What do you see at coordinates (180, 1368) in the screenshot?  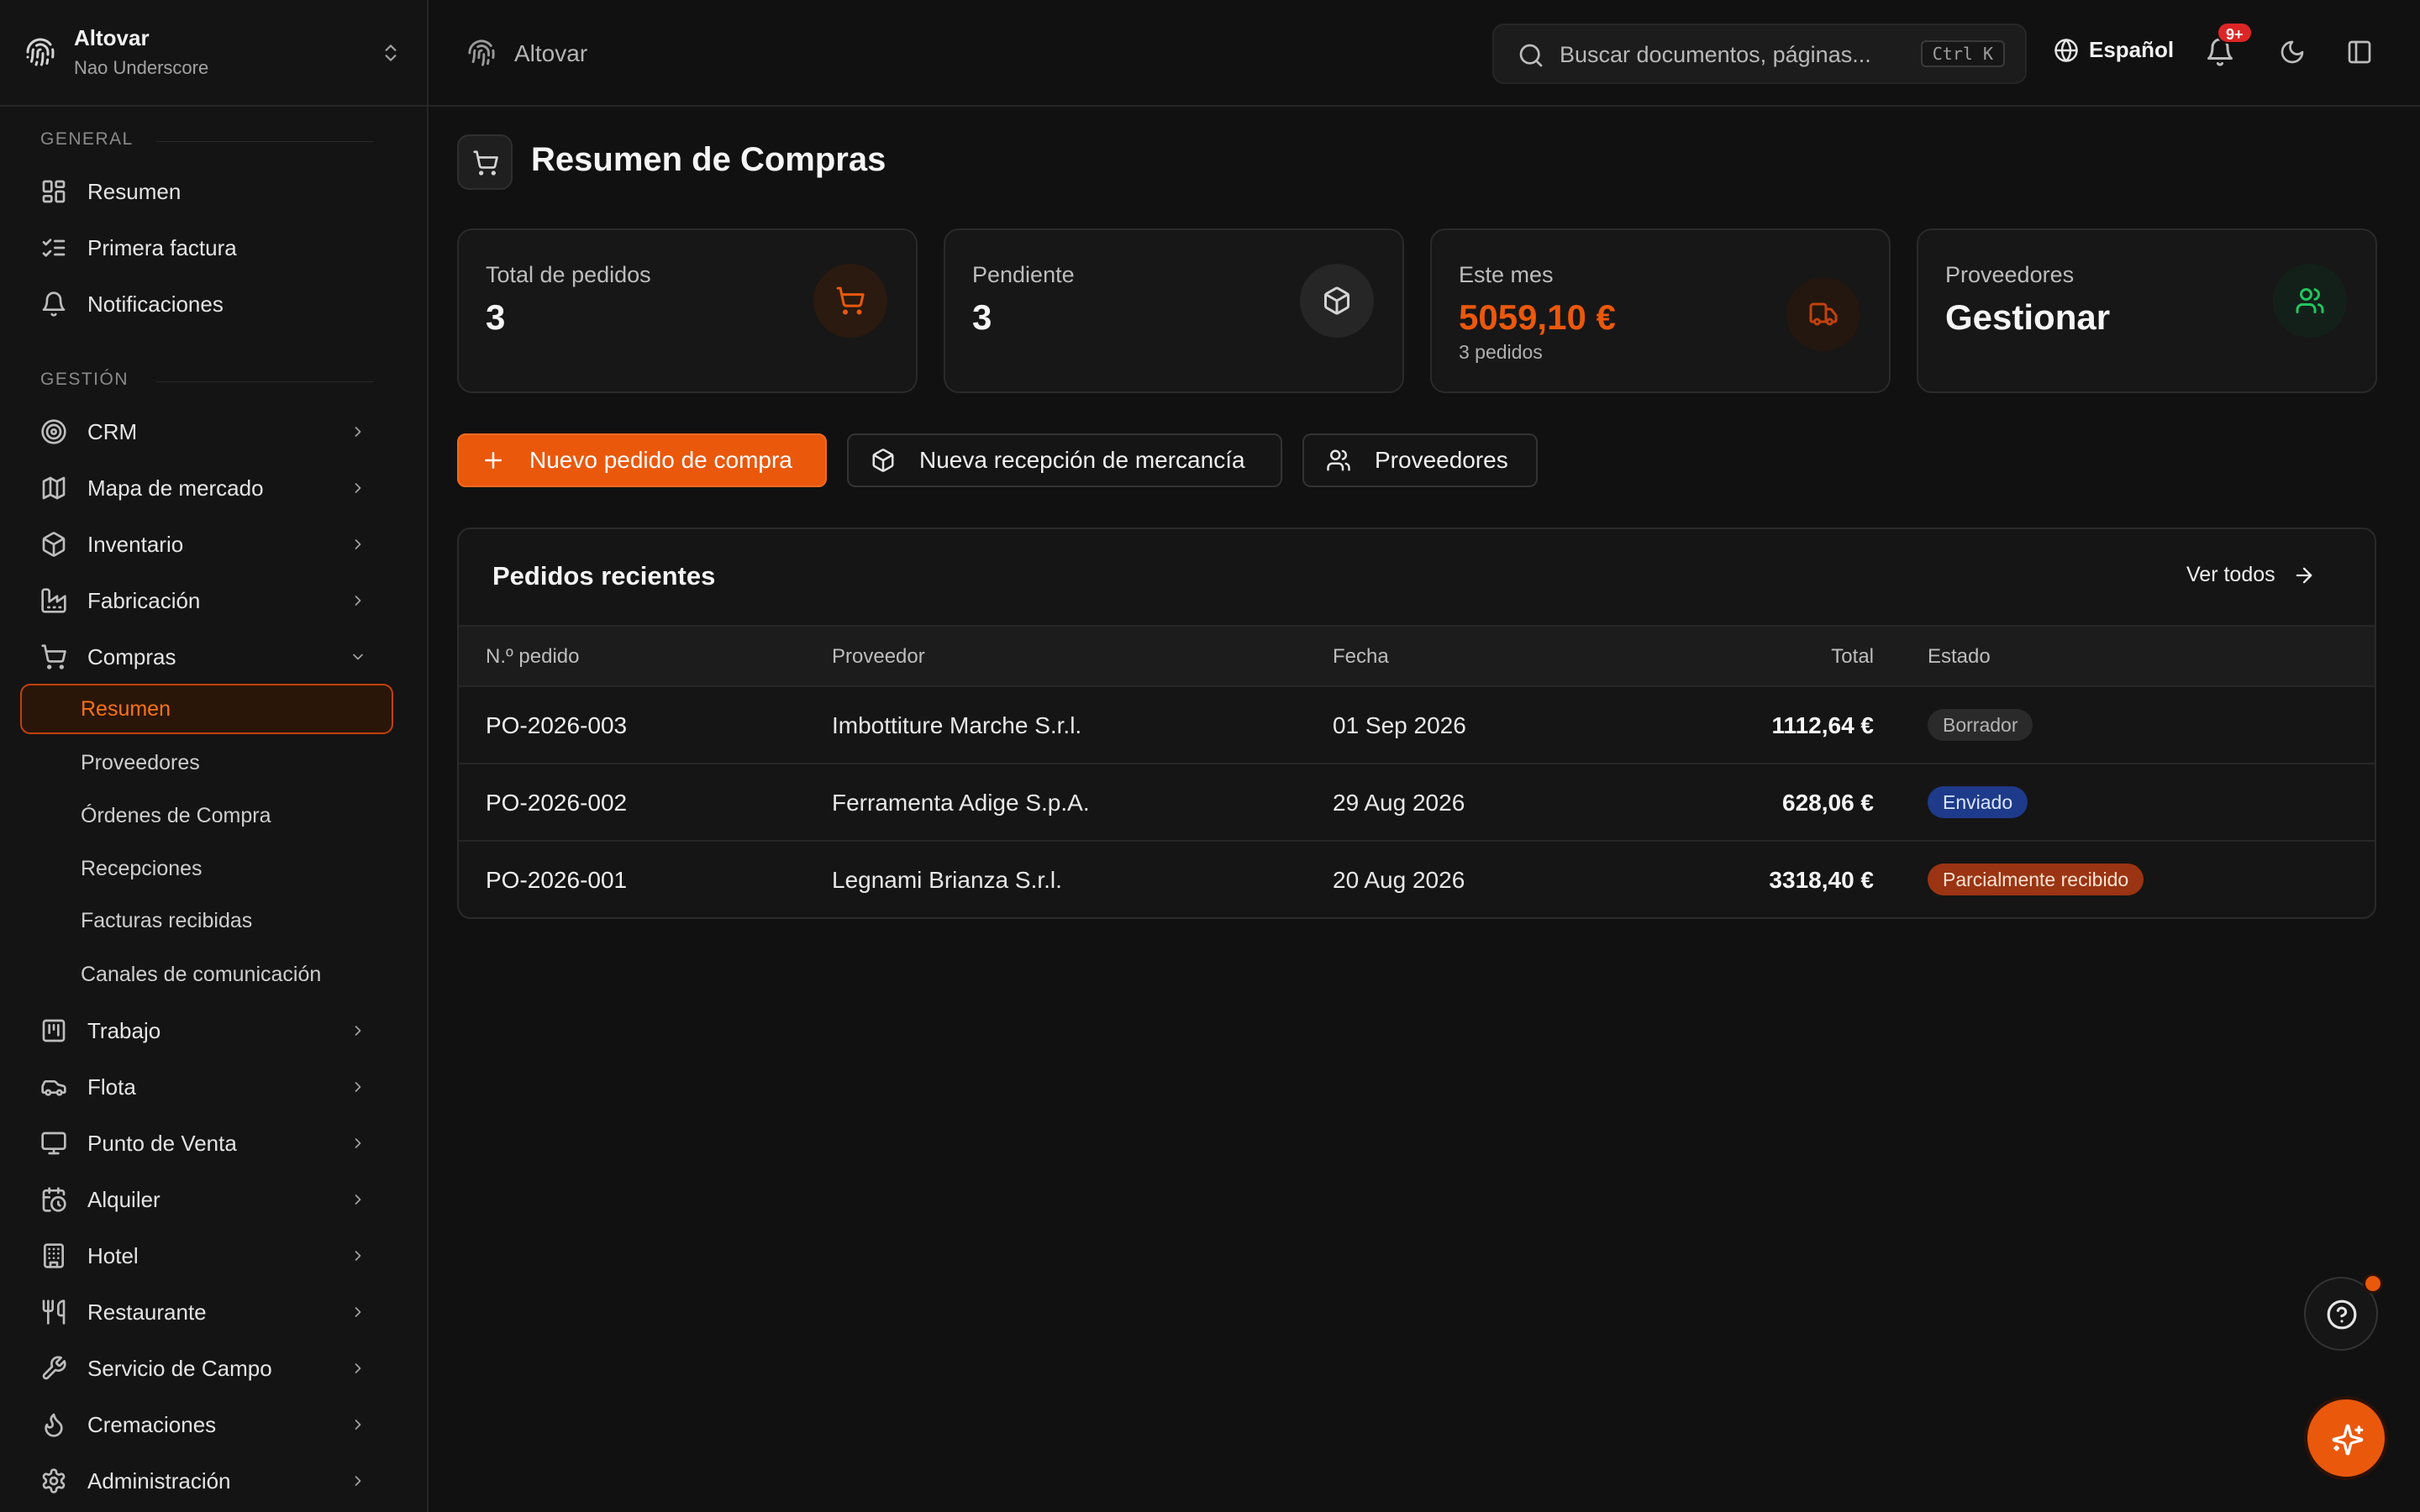 I see `sidebar-item-label: Servicio de Campo` at bounding box center [180, 1368].